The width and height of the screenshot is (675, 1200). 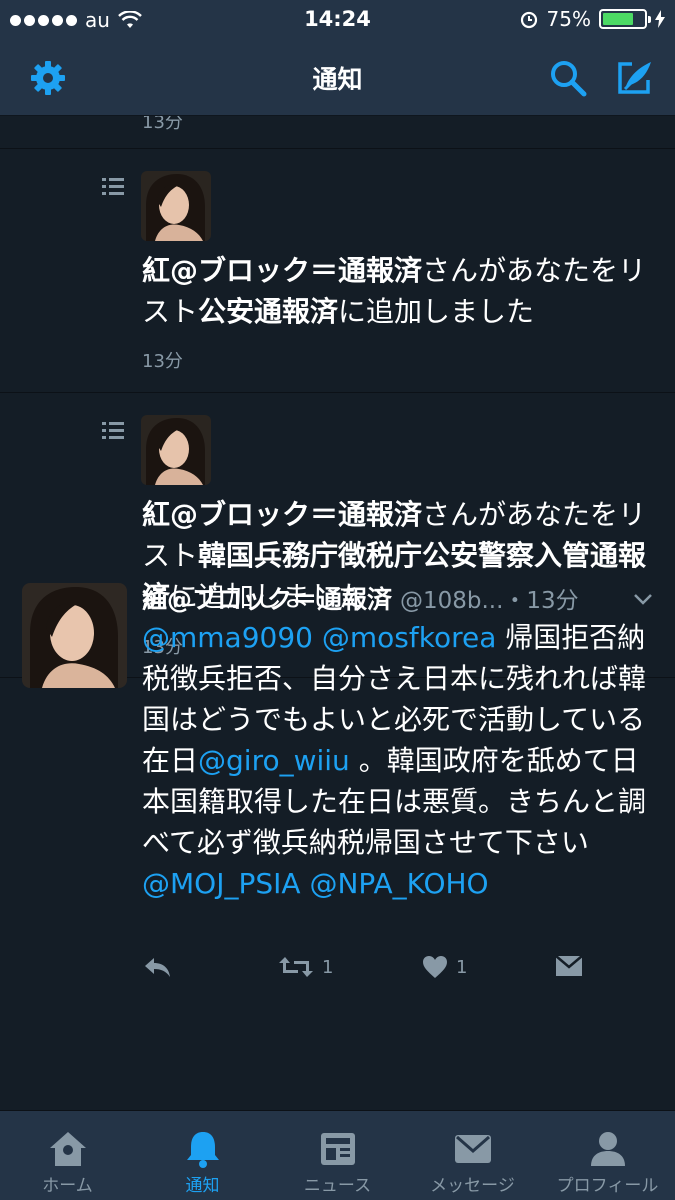 What do you see at coordinates (435, 967) in the screenshot?
I see `heart-icon` at bounding box center [435, 967].